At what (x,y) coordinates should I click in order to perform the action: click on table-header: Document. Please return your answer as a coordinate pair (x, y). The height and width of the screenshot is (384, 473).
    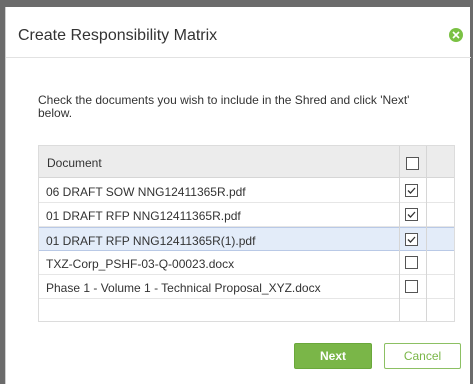
    Looking at the image, I should click on (246, 162).